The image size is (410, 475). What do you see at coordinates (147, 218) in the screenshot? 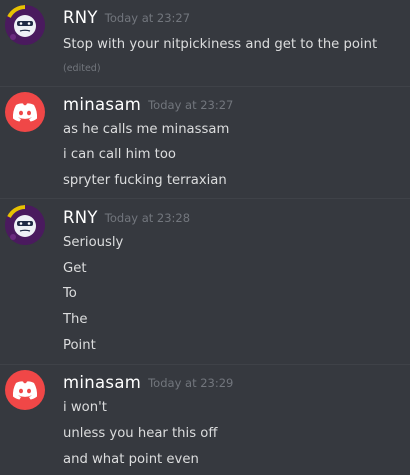
I see `message-timestamp: Today at 23:28` at bounding box center [147, 218].